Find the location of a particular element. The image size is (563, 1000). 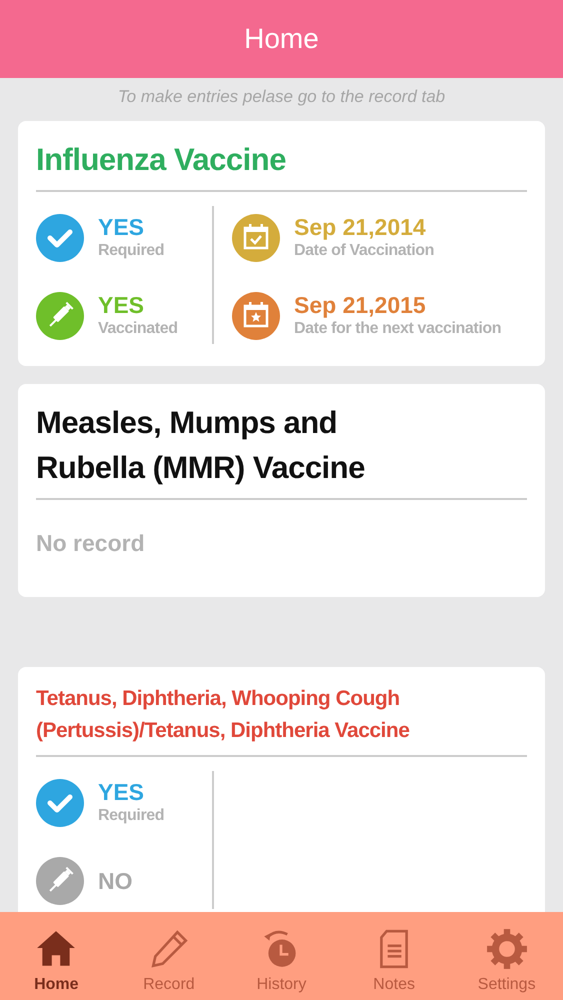

tab: Notes is located at coordinates (394, 956).